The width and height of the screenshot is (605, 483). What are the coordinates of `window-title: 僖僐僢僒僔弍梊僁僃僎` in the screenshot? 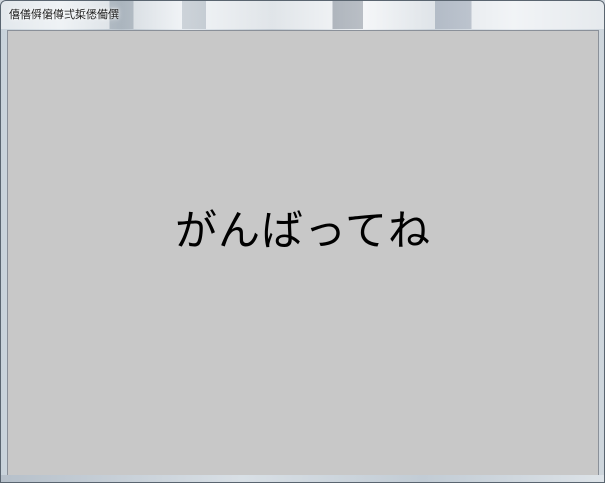 It's located at (64, 14).